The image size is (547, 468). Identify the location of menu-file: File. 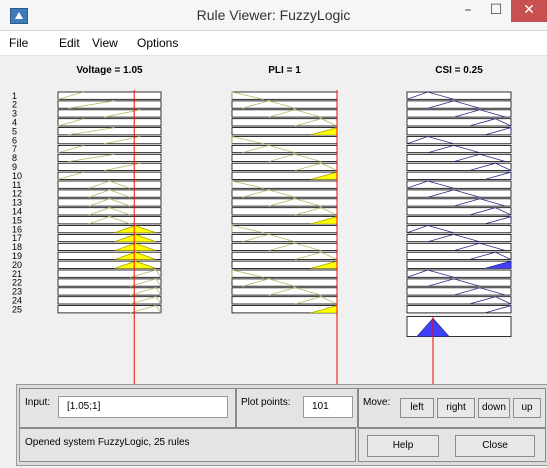
(18, 43).